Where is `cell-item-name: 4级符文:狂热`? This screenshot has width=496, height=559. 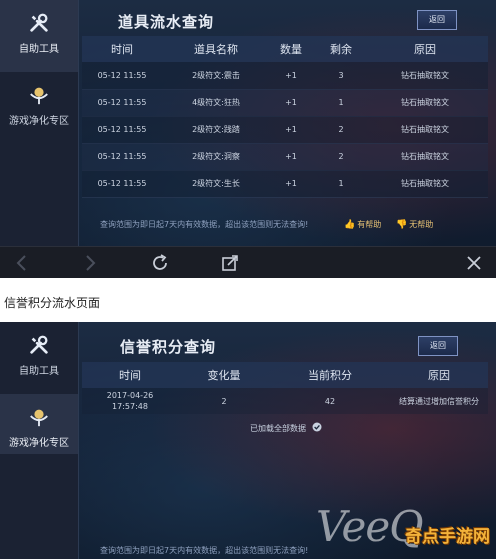 cell-item-name: 4级符文:狂热 is located at coordinates (216, 102).